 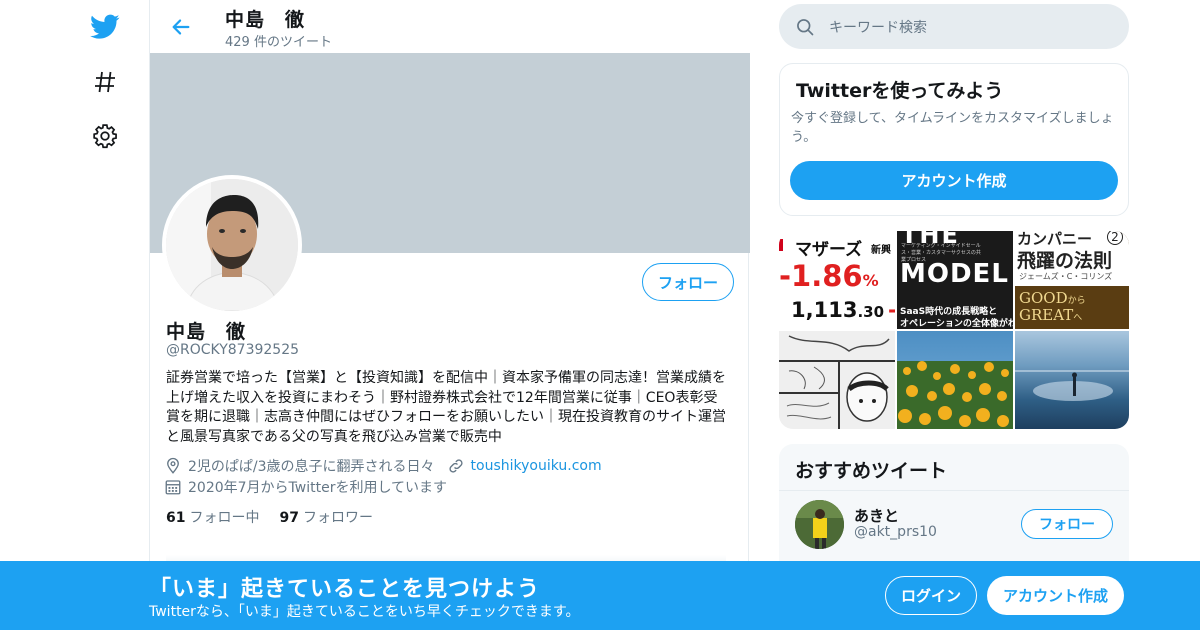 What do you see at coordinates (956, 324) in the screenshot?
I see `book-model-bottom2: オペレーションの全体像がわかる` at bounding box center [956, 324].